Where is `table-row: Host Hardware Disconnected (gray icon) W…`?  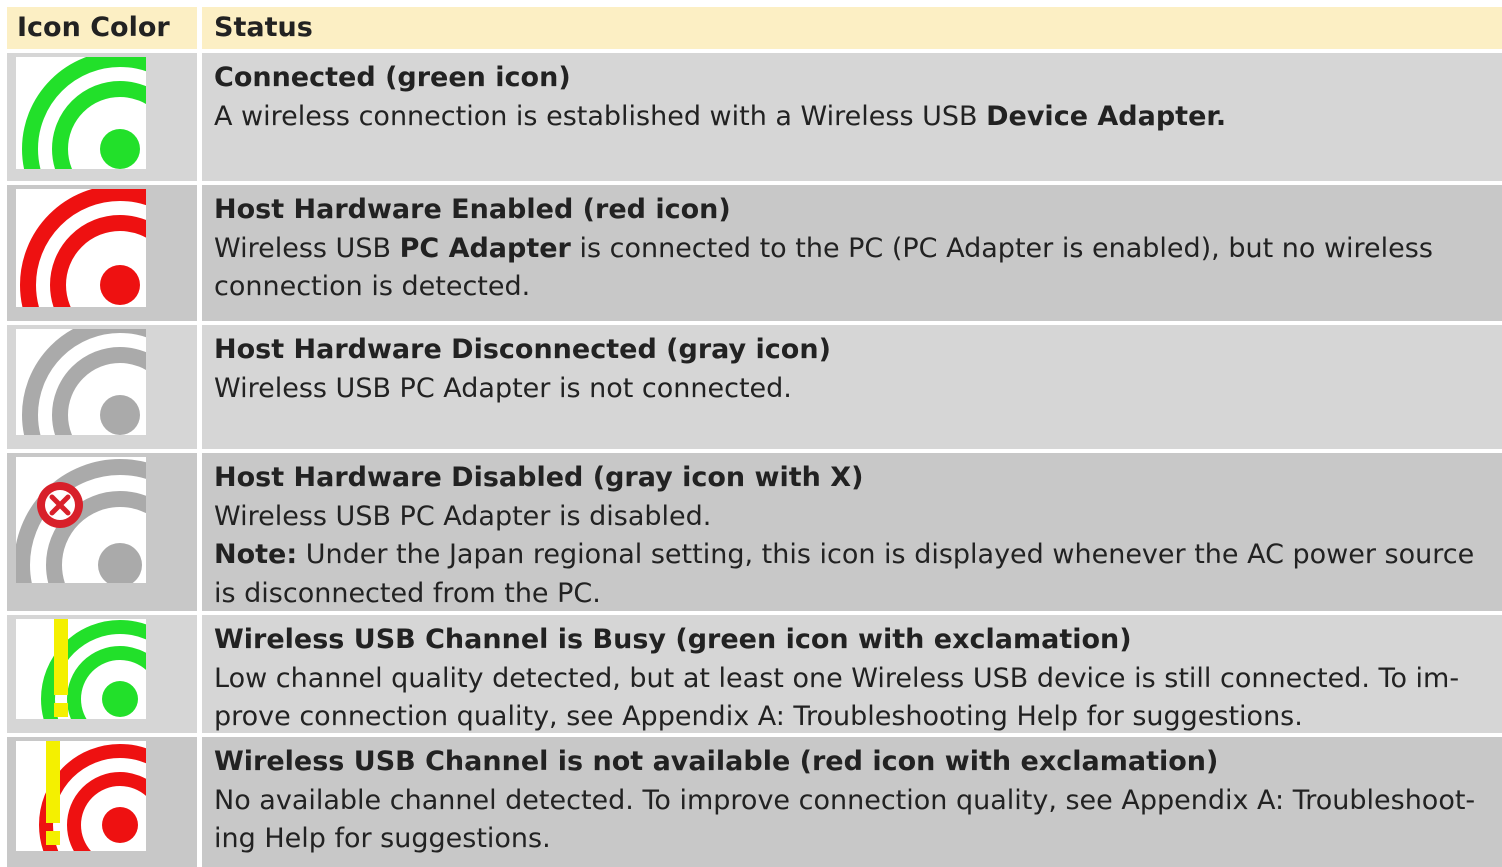 table-row: Host Hardware Disconnected (gray icon) W… is located at coordinates (754, 389).